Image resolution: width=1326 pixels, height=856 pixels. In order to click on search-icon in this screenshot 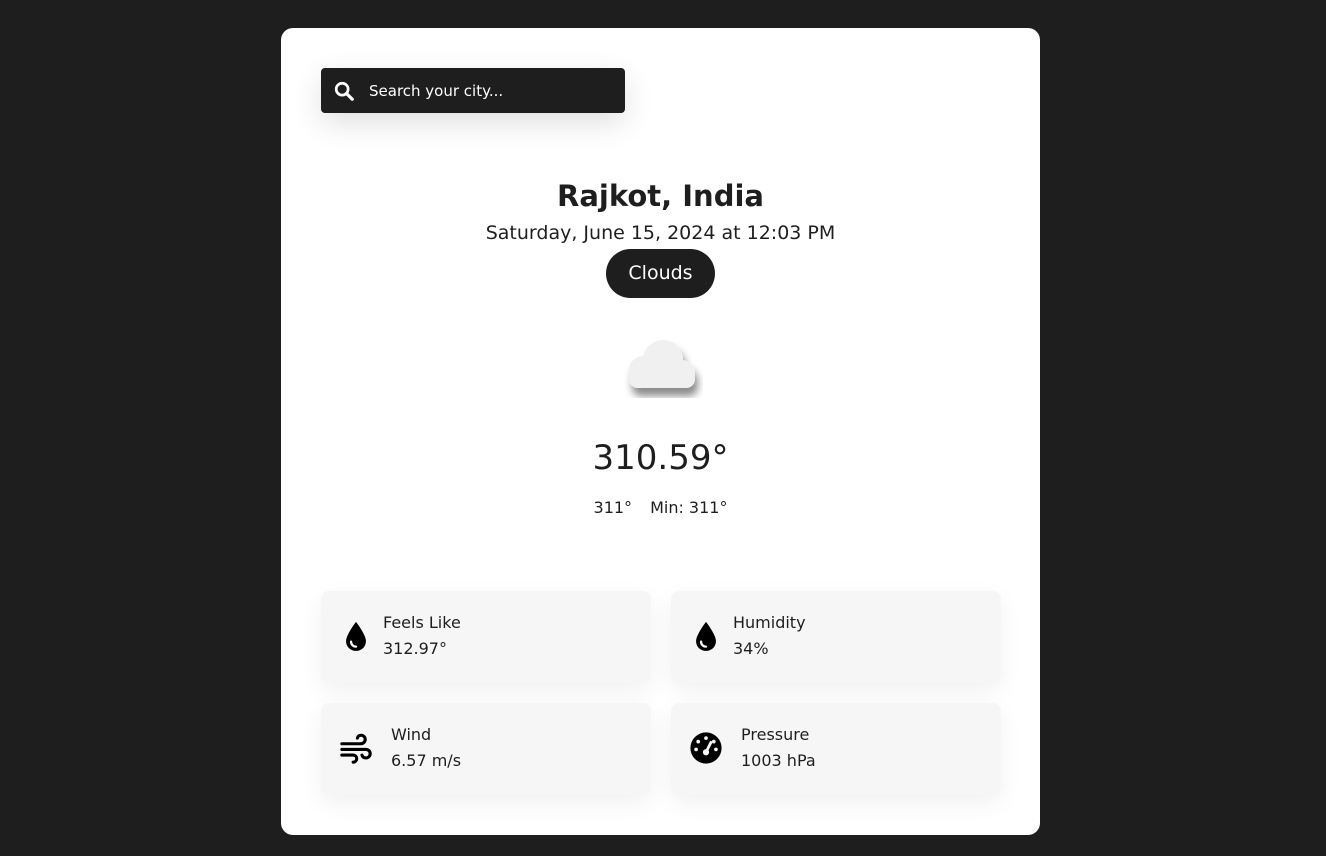, I will do `click(344, 91)`.